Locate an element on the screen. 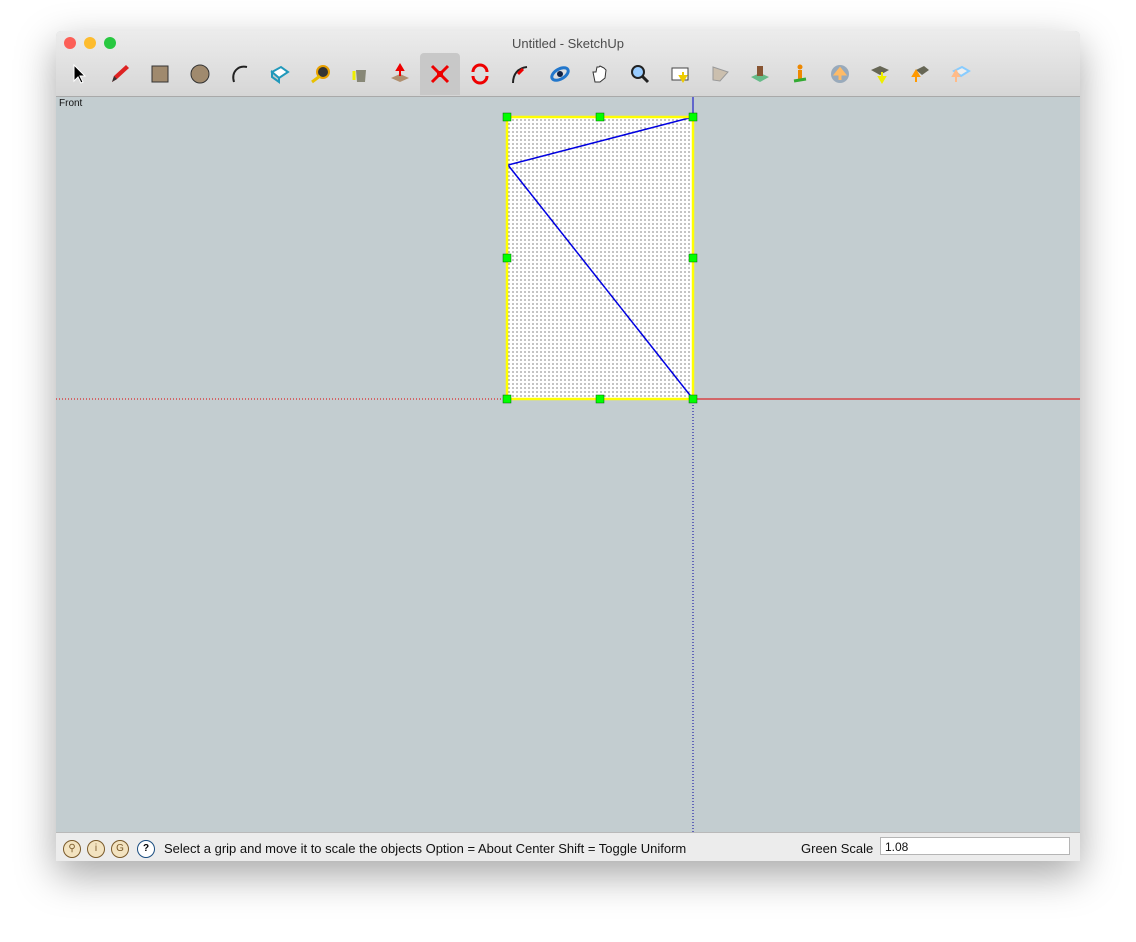 The width and height of the screenshot is (1136, 942). vcb-label: Green Scale is located at coordinates (837, 848).